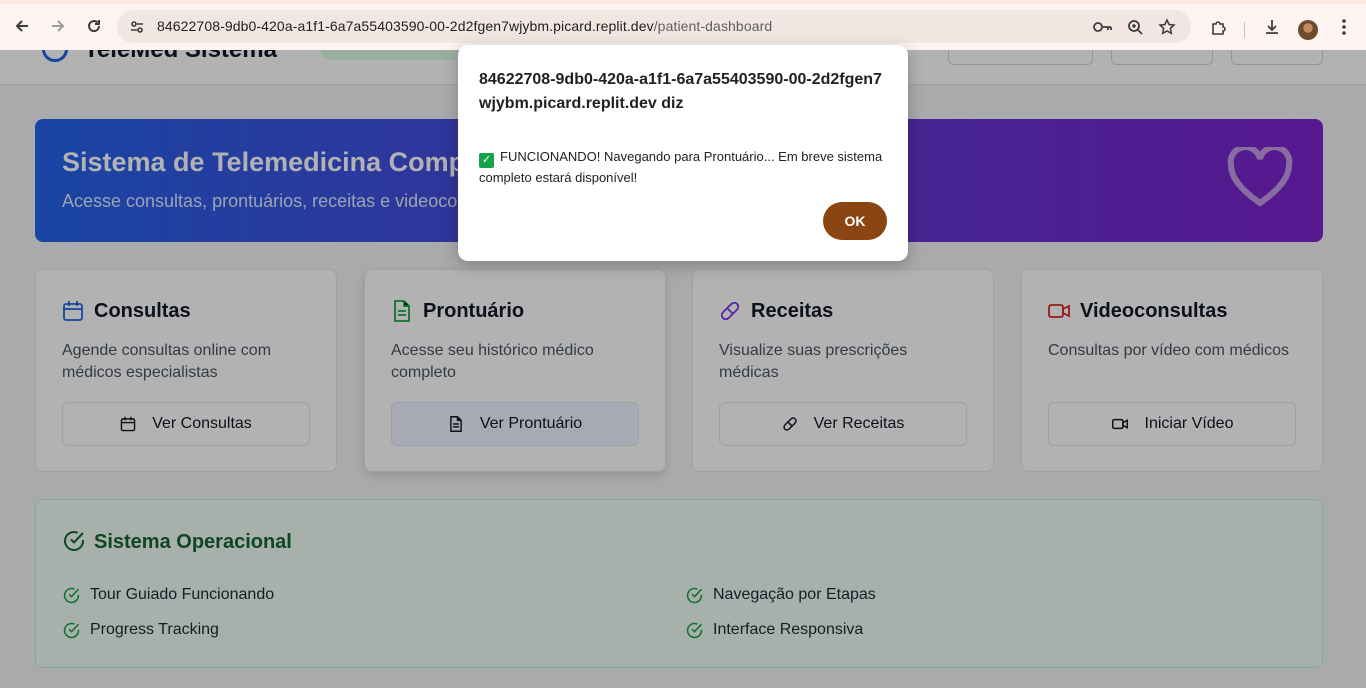  I want to click on profile-avatar, so click(1308, 30).